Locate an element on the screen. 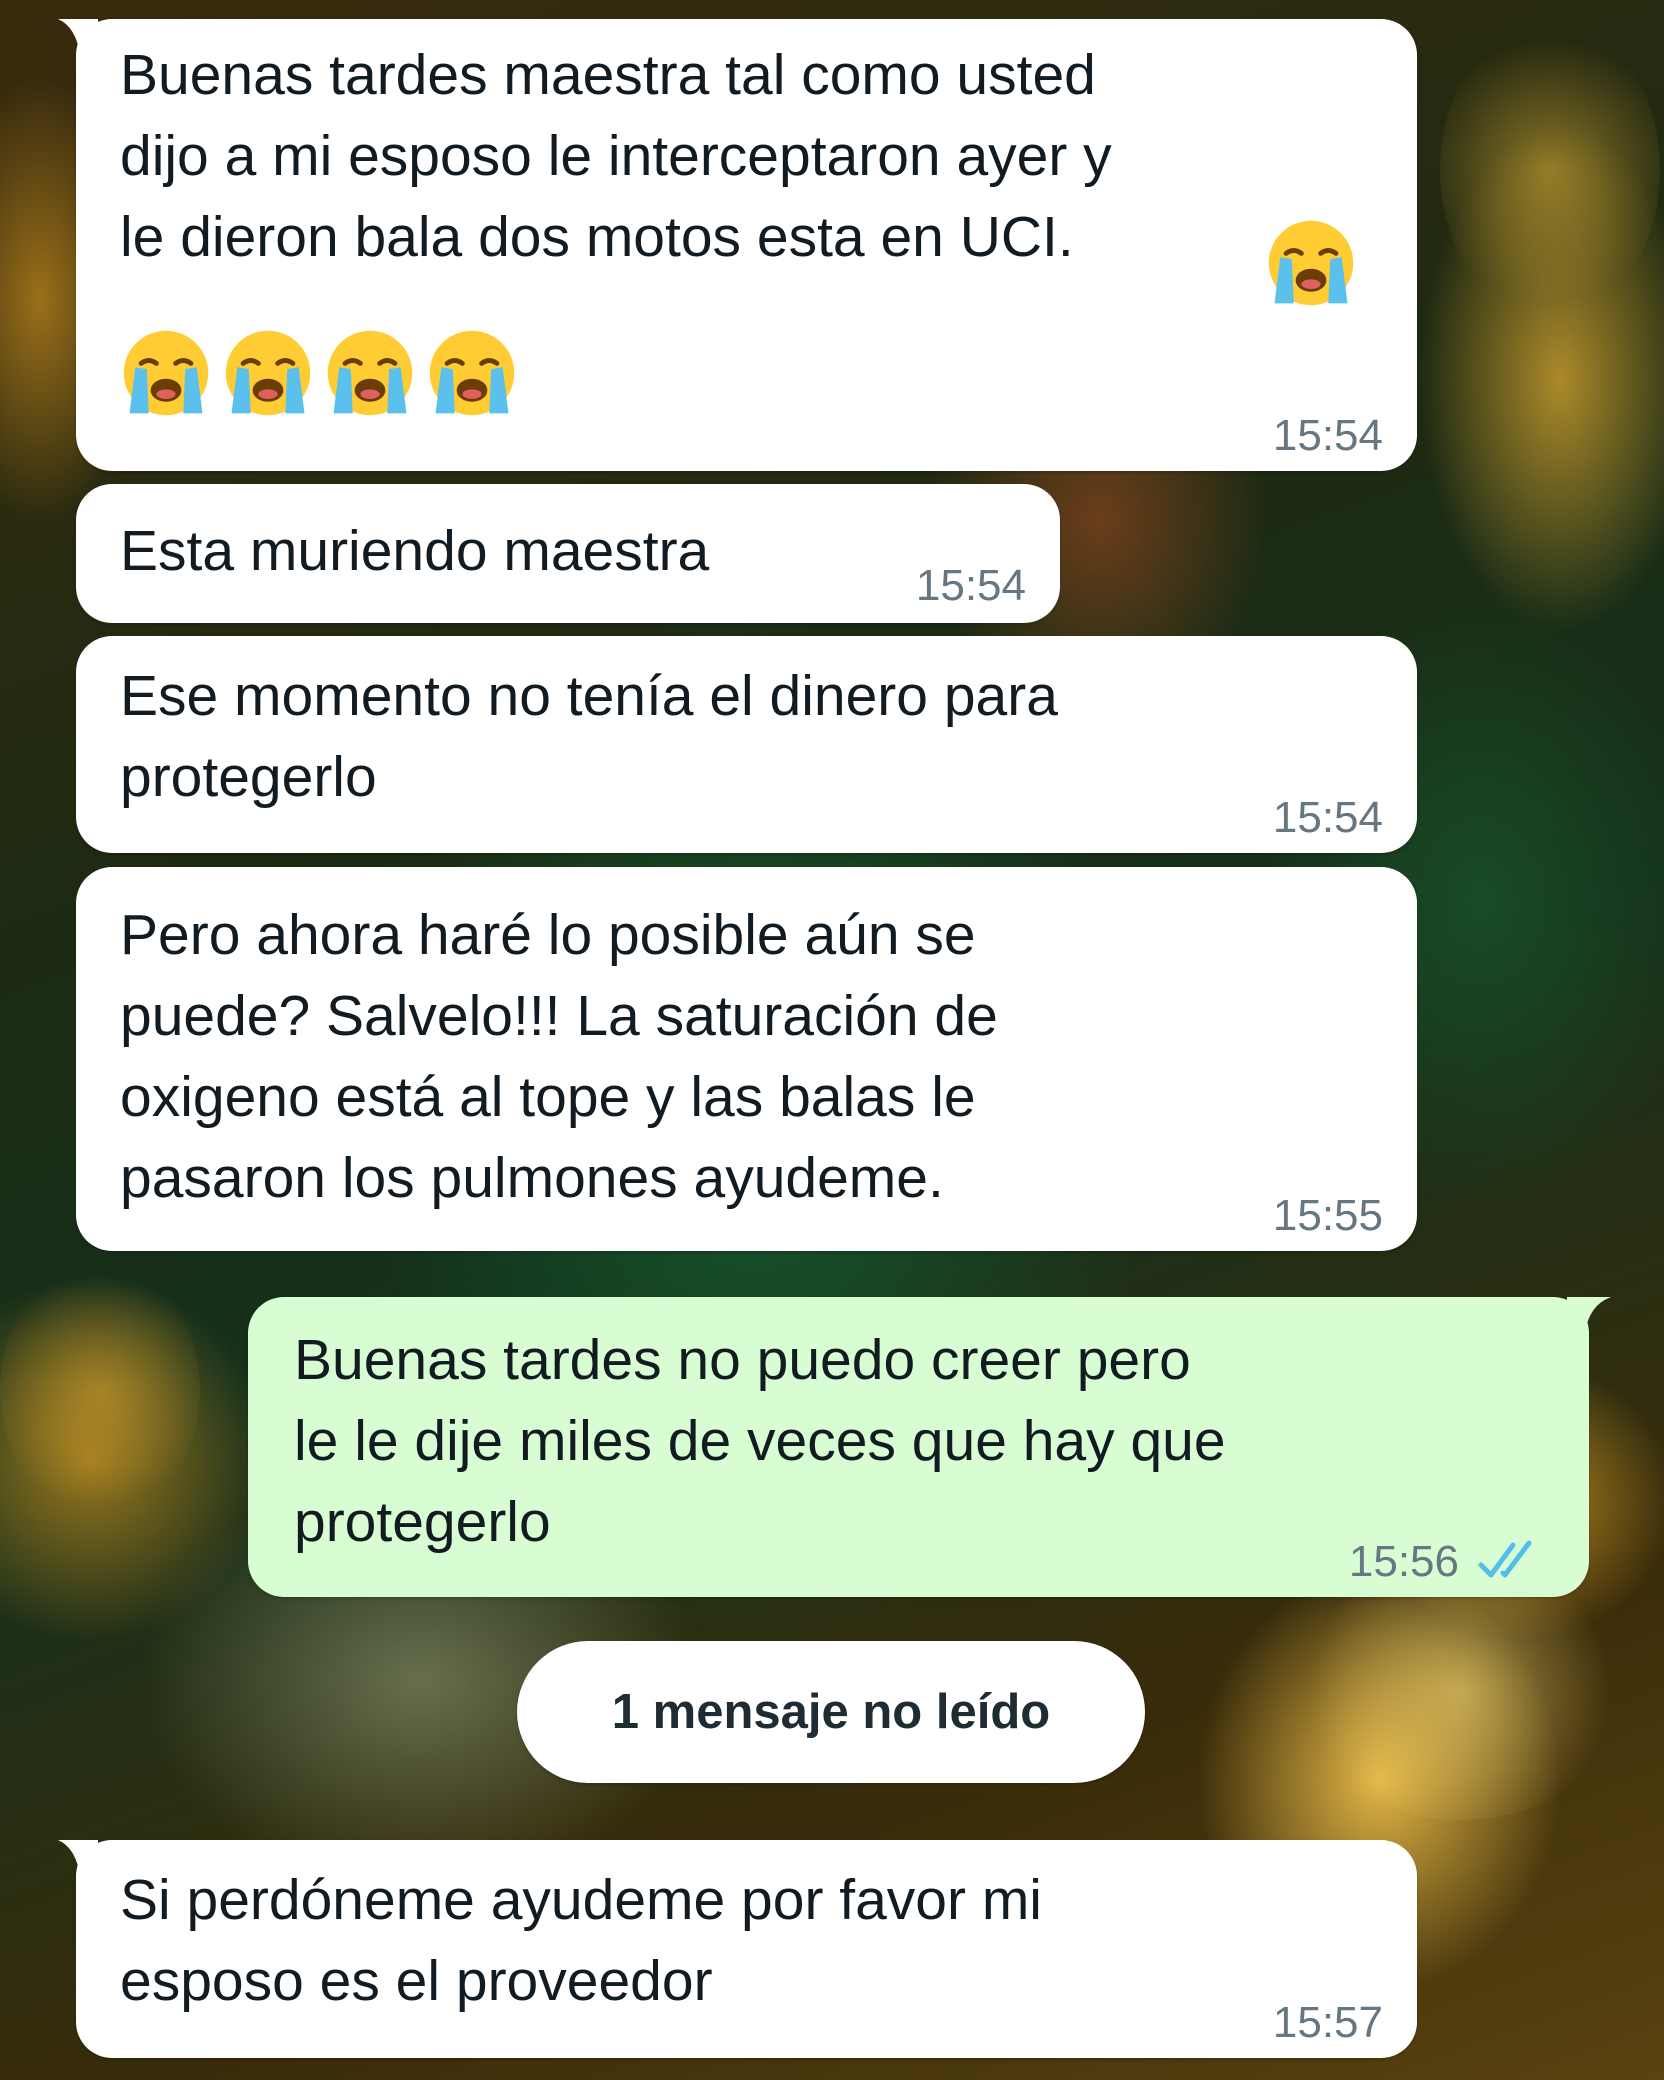  message-timestamp: 15:57 is located at coordinates (1327, 2022).